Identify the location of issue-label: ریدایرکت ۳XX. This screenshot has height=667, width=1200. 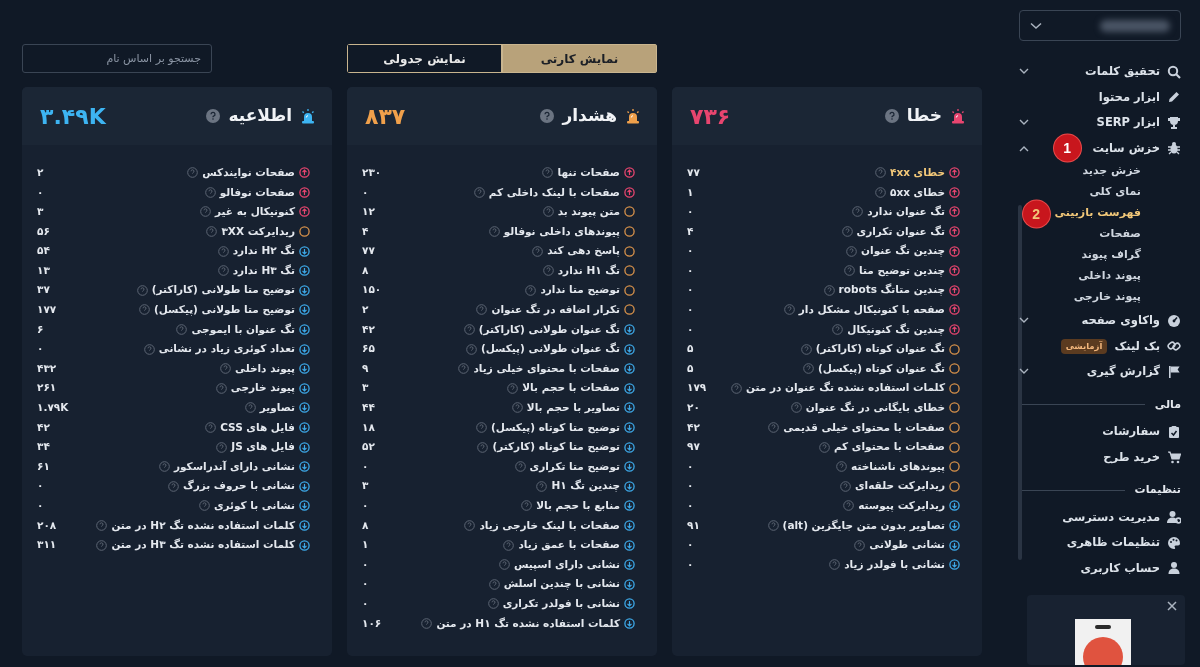
(258, 231).